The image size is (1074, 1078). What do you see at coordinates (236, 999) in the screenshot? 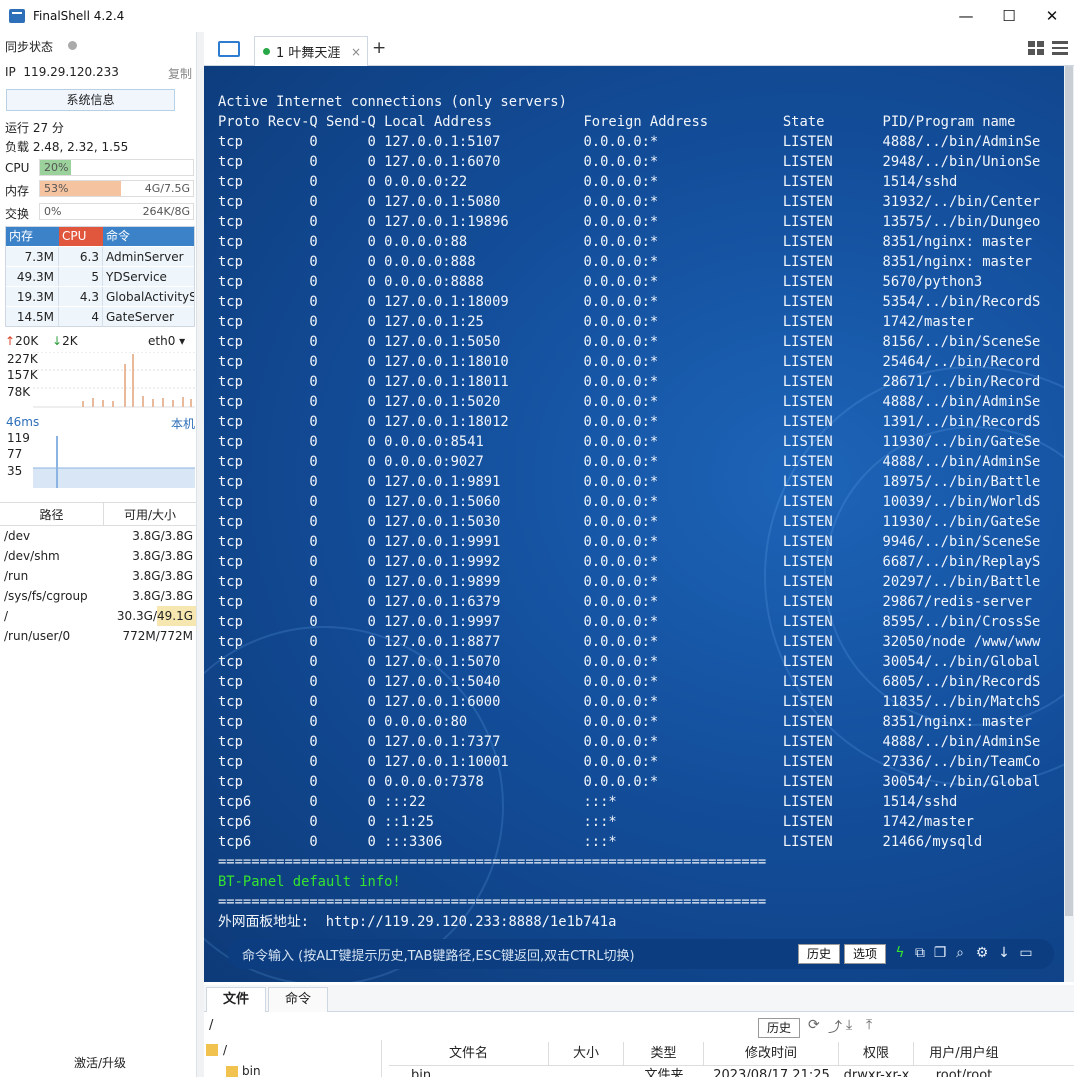
I see `tab-files: 文件` at bounding box center [236, 999].